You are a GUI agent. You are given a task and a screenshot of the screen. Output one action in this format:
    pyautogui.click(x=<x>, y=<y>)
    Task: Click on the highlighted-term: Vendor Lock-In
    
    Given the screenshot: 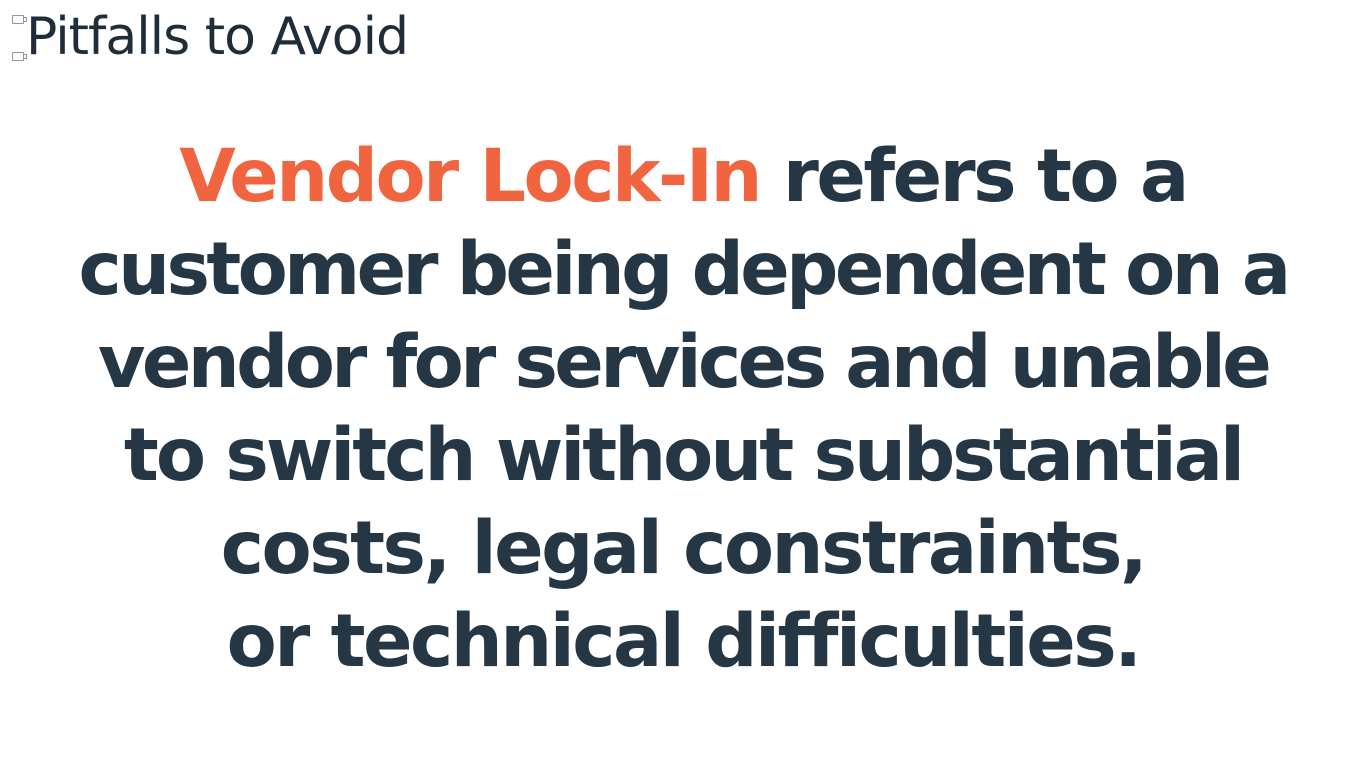 What is the action you would take?
    pyautogui.click(x=470, y=176)
    